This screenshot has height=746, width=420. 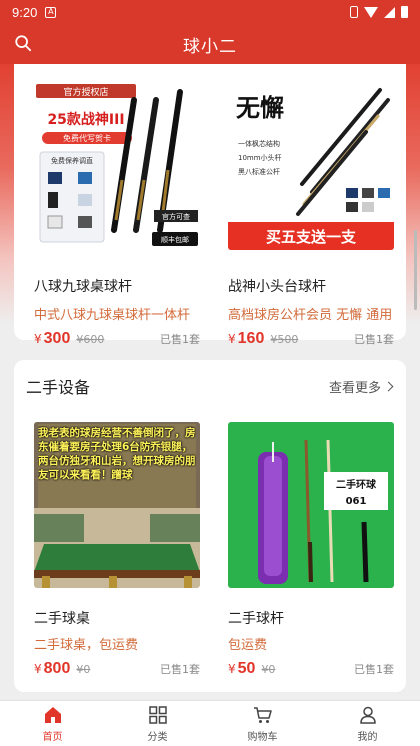 I want to click on img1-tag: 免费代写贺卡, so click(x=87, y=138).